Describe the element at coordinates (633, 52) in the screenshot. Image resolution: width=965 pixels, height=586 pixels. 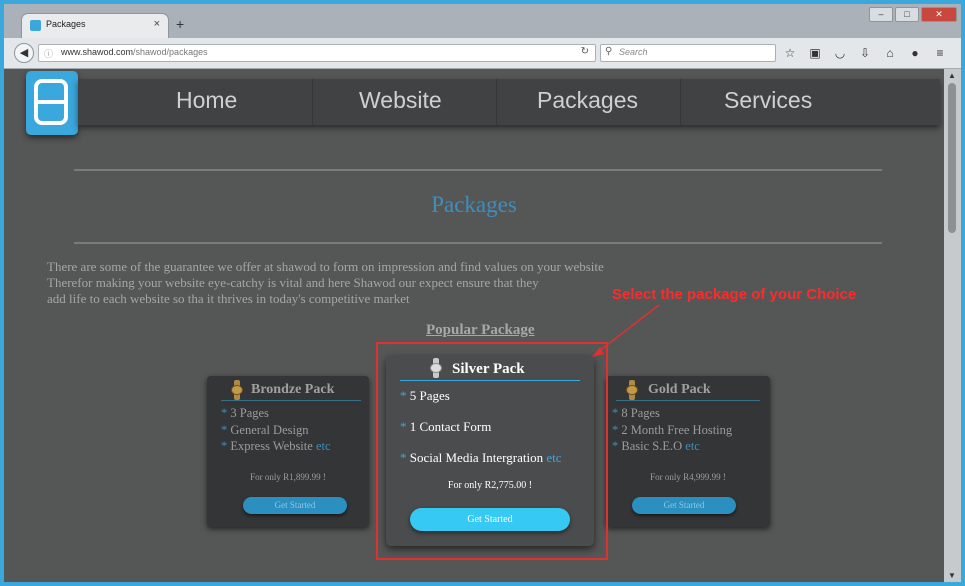
I see `search-placeholder: Search` at that location.